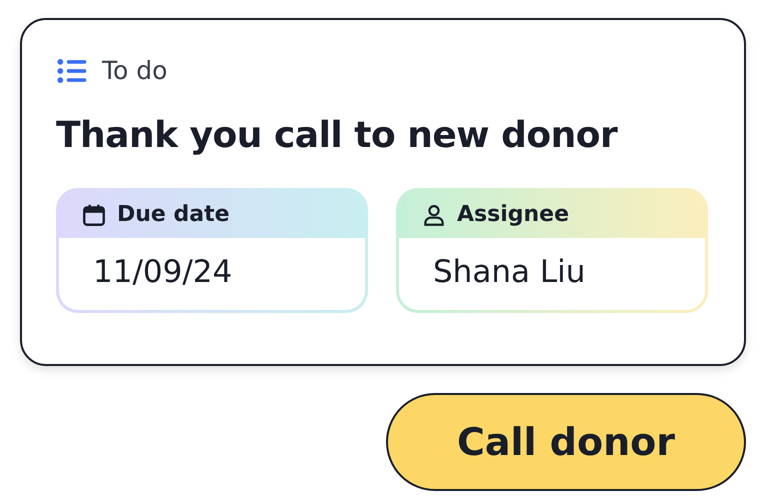 The image size is (763, 500). Describe the element at coordinates (509, 271) in the screenshot. I see `field-value: Shana Liu` at that location.